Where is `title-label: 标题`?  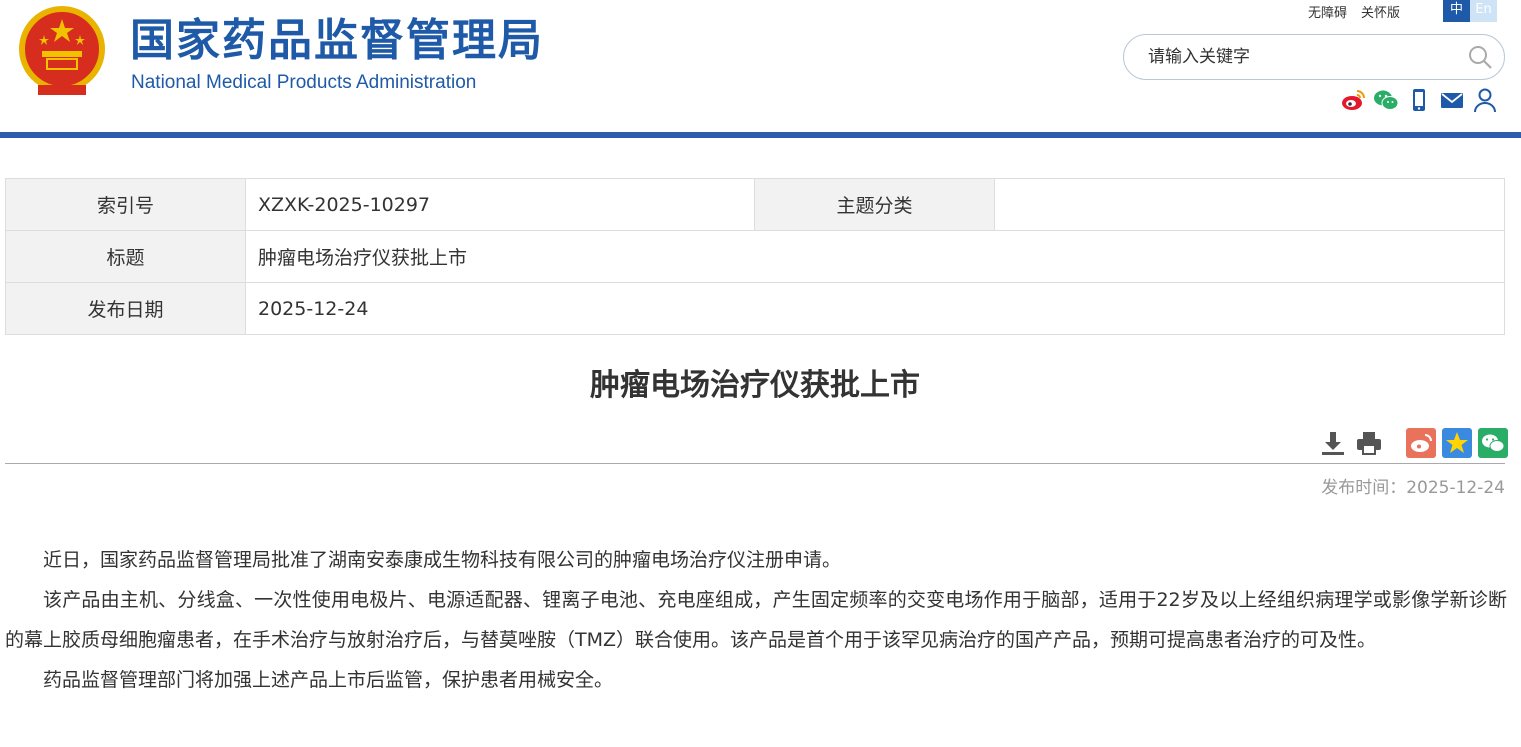 title-label: 标题 is located at coordinates (126, 256).